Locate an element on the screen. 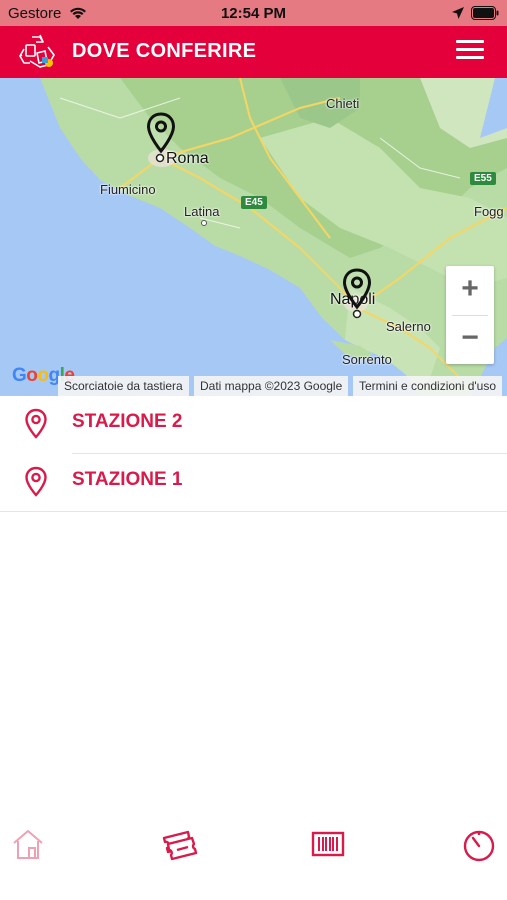 This screenshot has width=507, height=900. map-label-fiumicino: Fiumicino is located at coordinates (128, 189).